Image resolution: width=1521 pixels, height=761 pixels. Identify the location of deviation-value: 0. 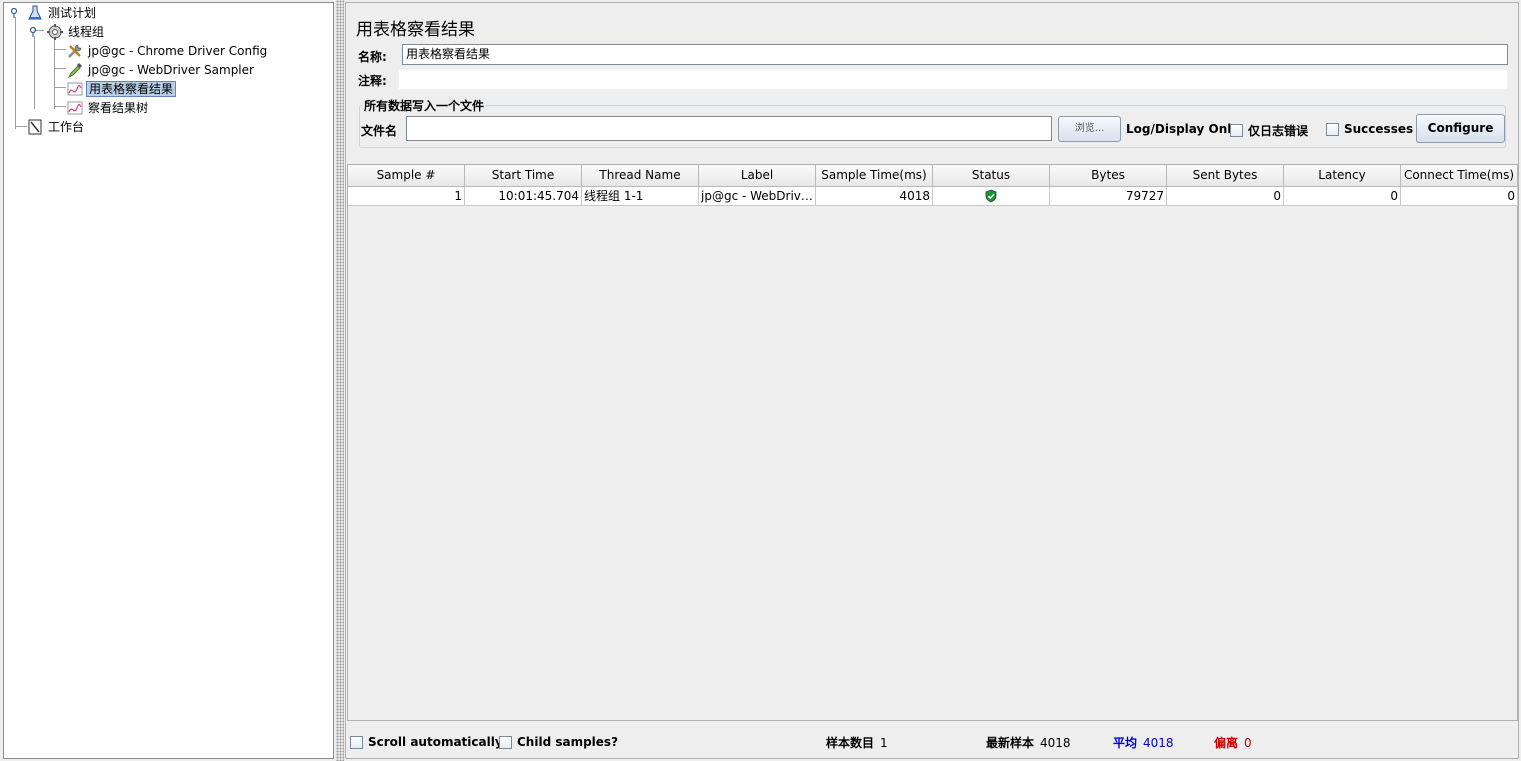
(1248, 742).